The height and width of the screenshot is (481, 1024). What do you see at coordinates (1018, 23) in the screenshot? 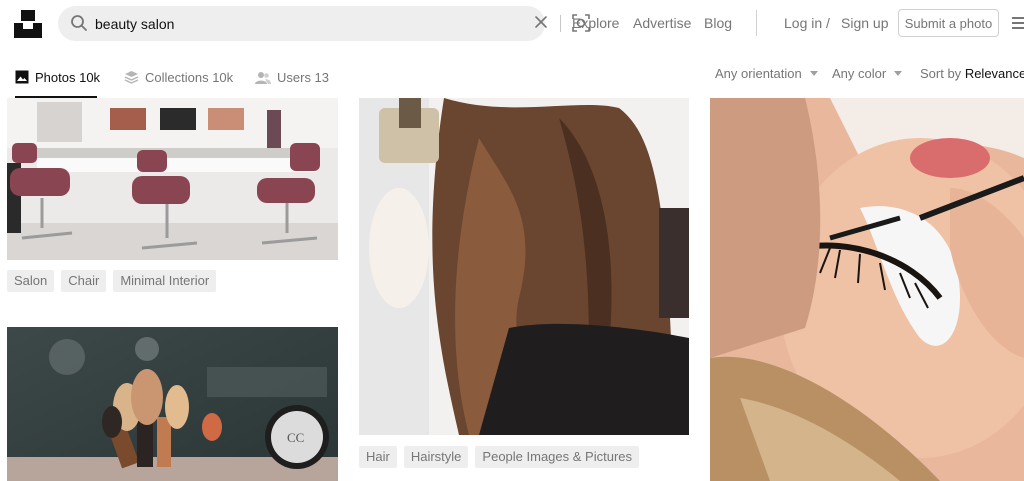
I see `hamburger-menu-icon` at bounding box center [1018, 23].